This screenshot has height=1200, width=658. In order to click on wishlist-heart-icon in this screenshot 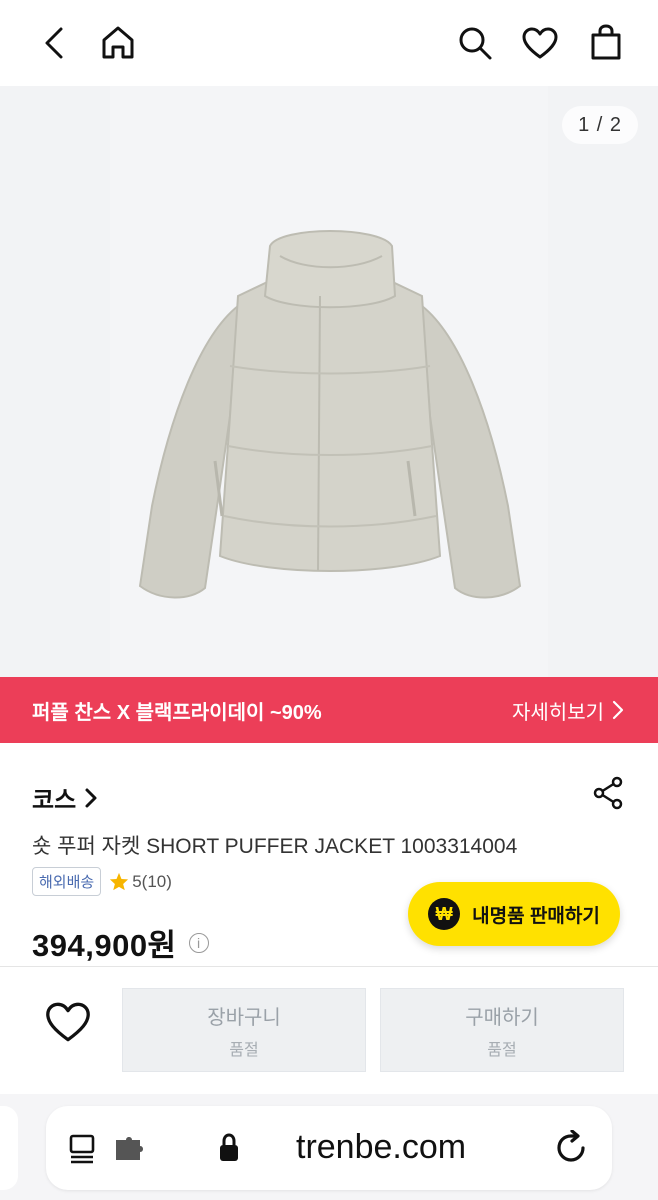, I will do `click(68, 1024)`.